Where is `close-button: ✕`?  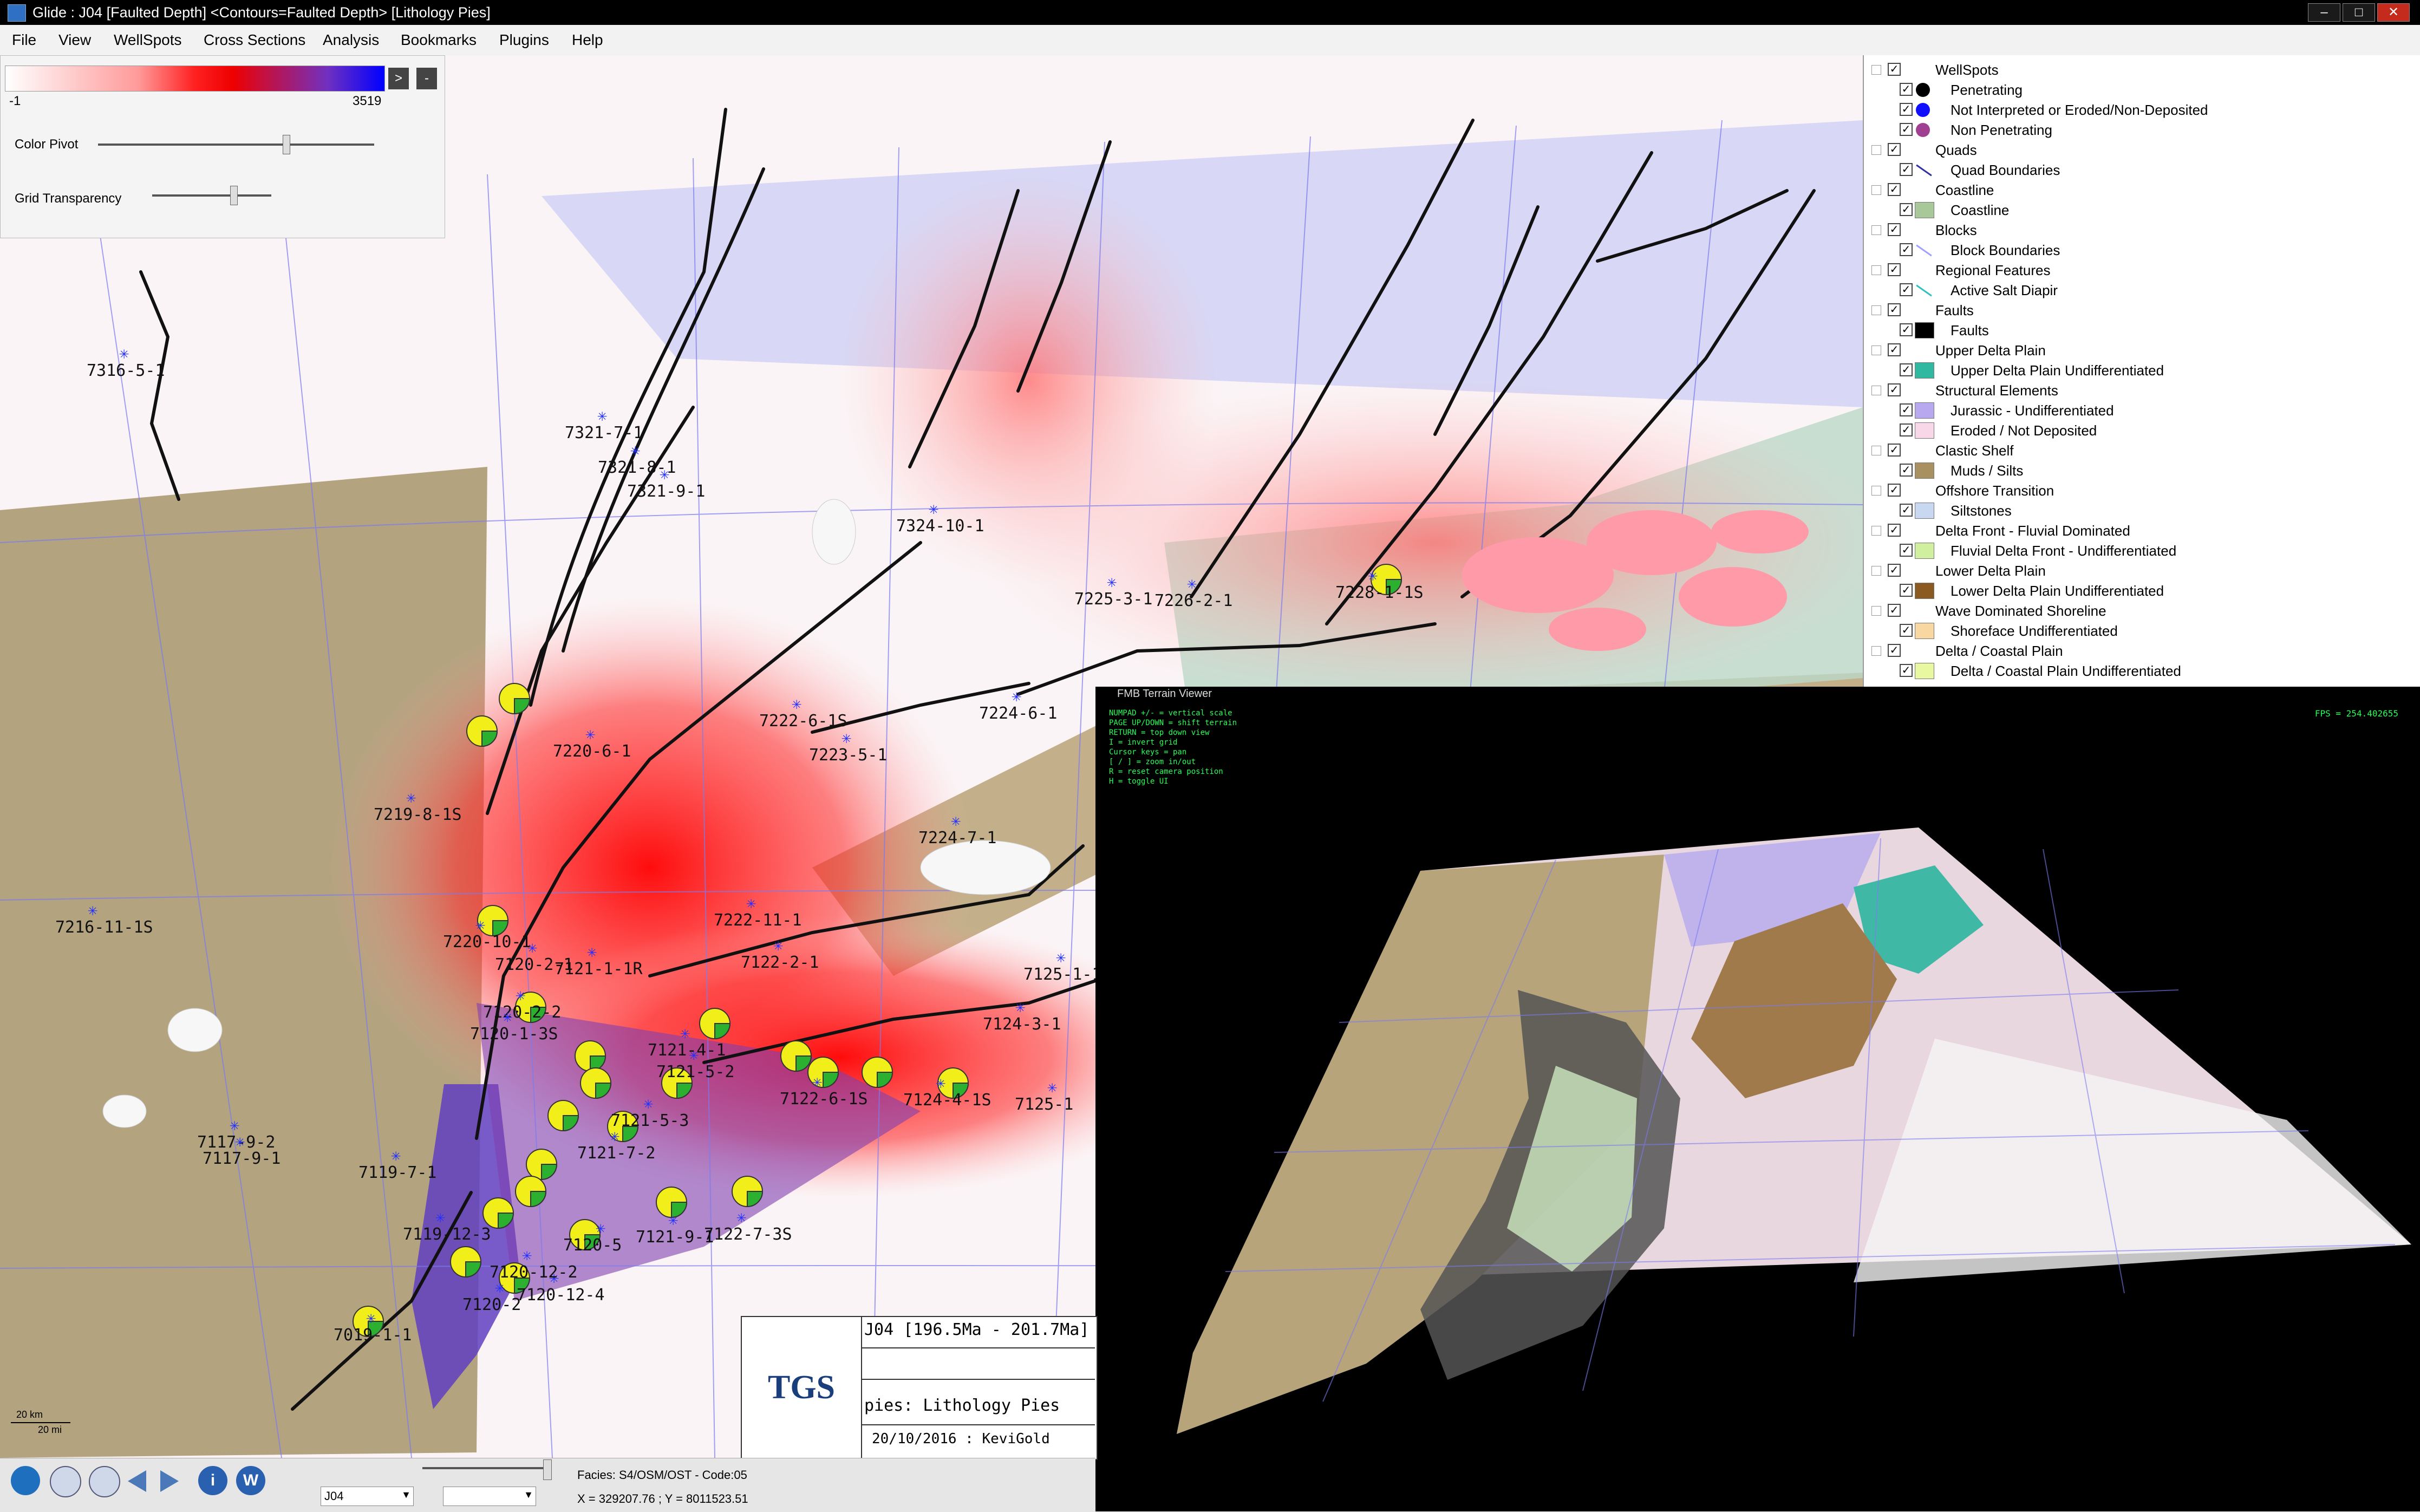 close-button: ✕ is located at coordinates (2393, 12).